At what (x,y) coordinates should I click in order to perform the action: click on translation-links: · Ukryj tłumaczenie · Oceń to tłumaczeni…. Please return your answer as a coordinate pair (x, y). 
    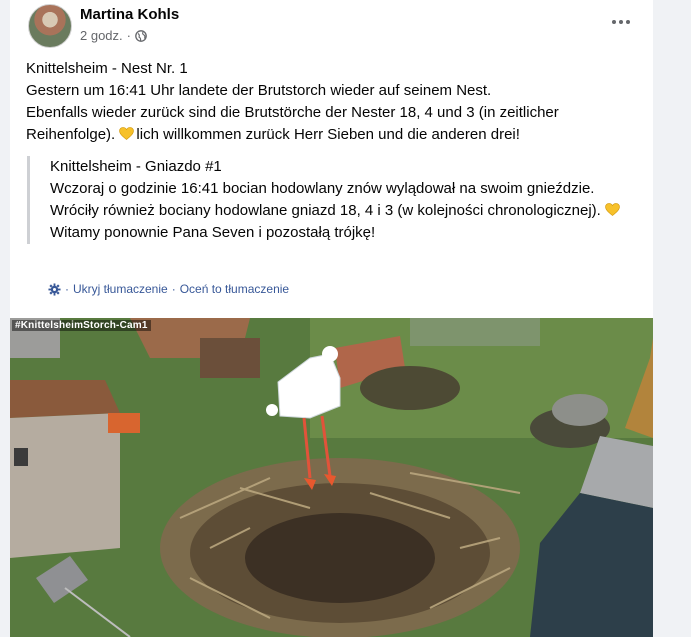
    Looking at the image, I should click on (168, 289).